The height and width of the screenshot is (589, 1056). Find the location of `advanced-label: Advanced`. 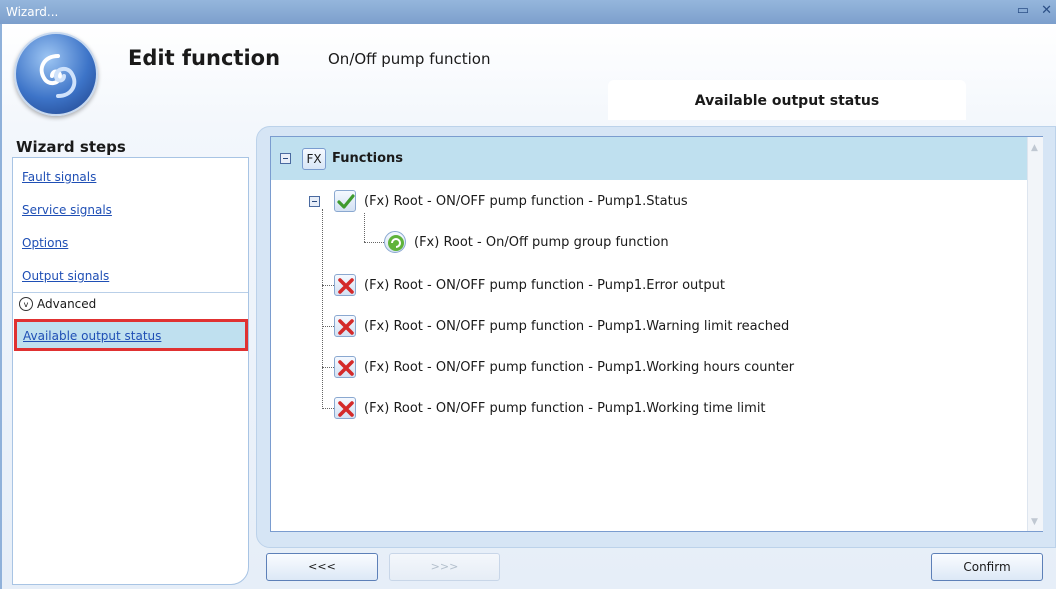

advanced-label: Advanced is located at coordinates (67, 304).